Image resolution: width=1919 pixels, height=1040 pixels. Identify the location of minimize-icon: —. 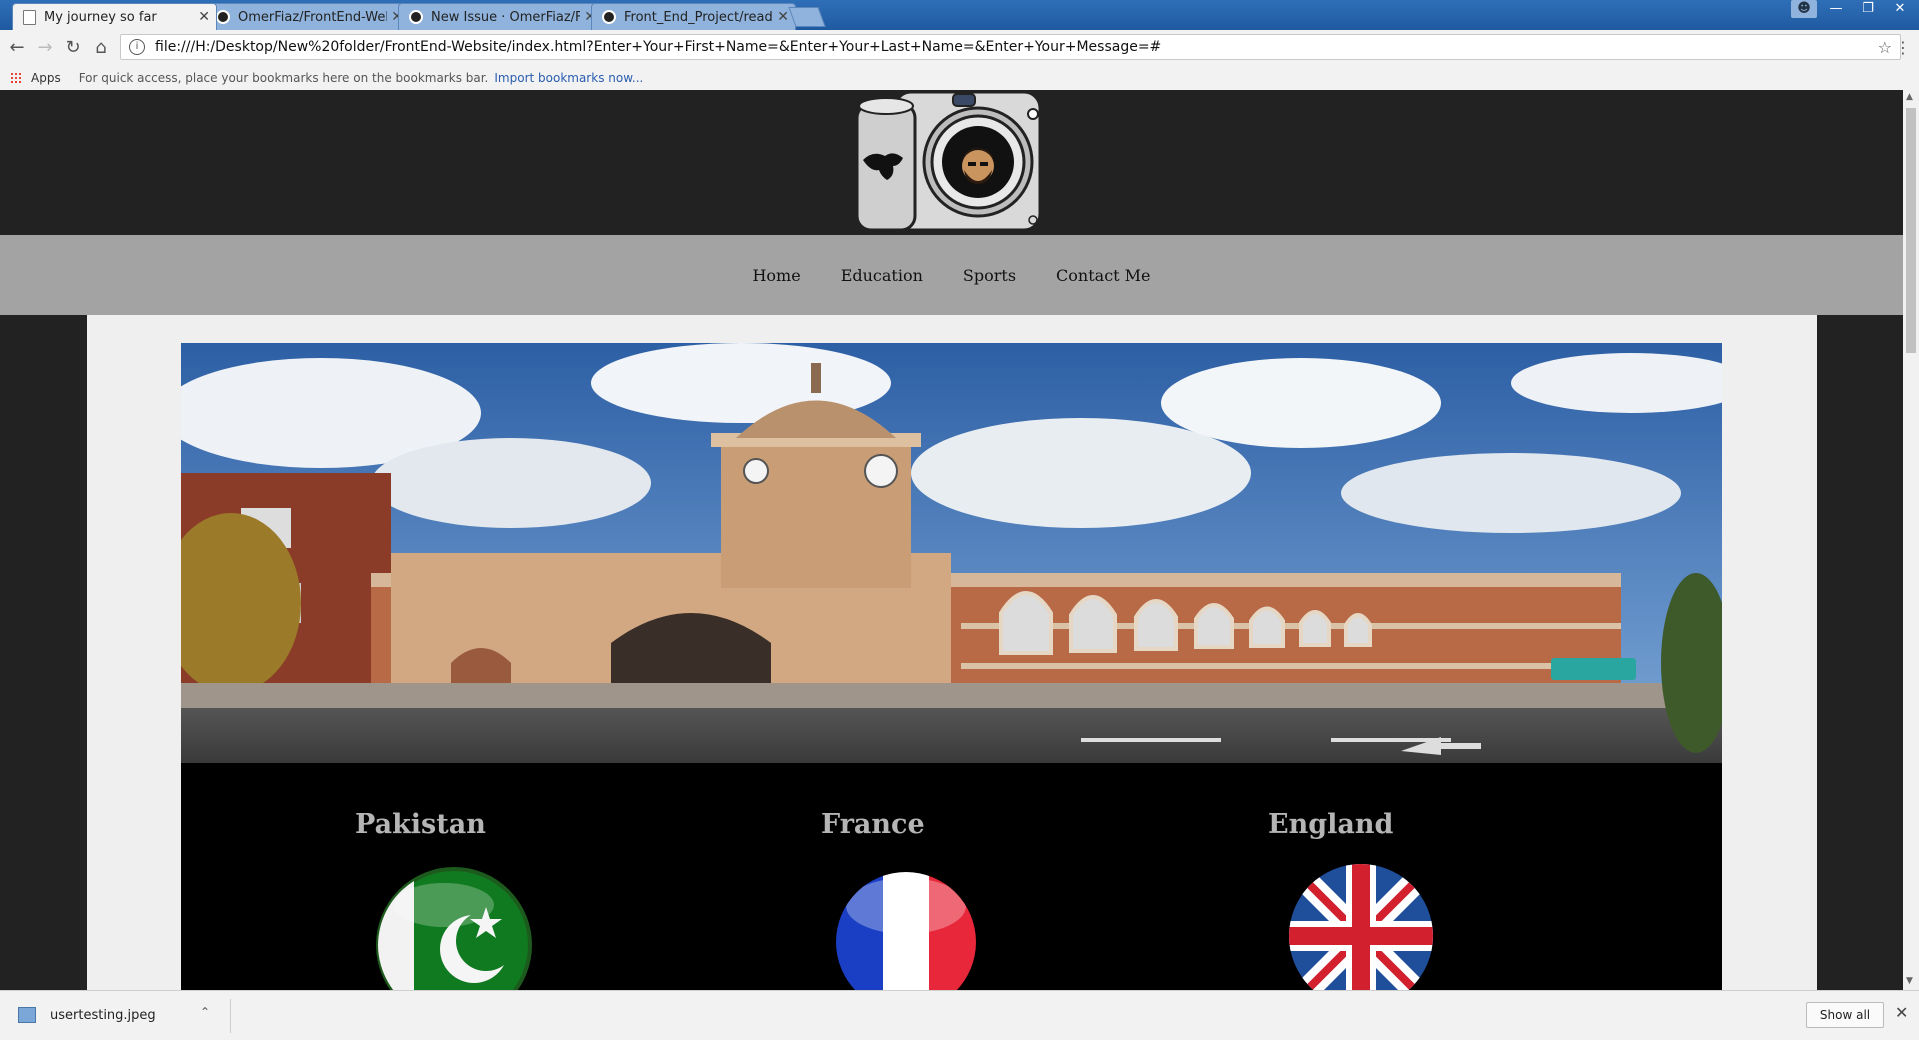
(1836, 9).